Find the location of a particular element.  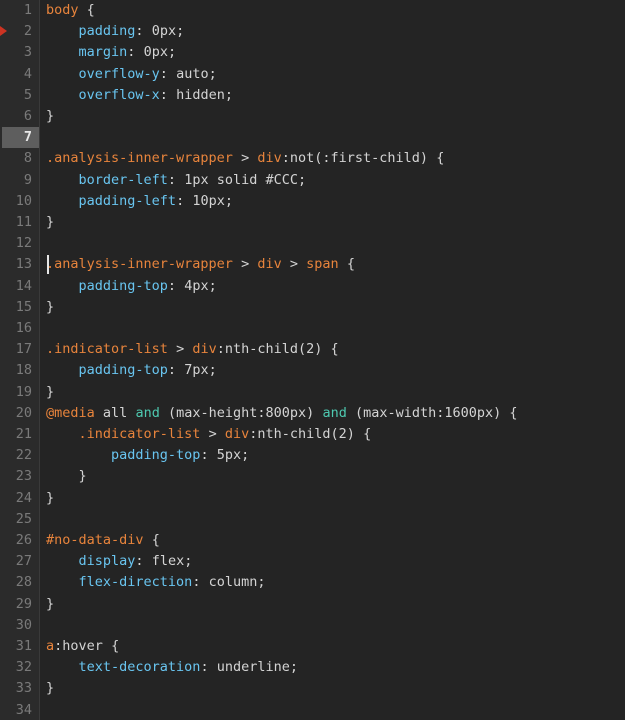

line-number: 11 is located at coordinates (16, 222).